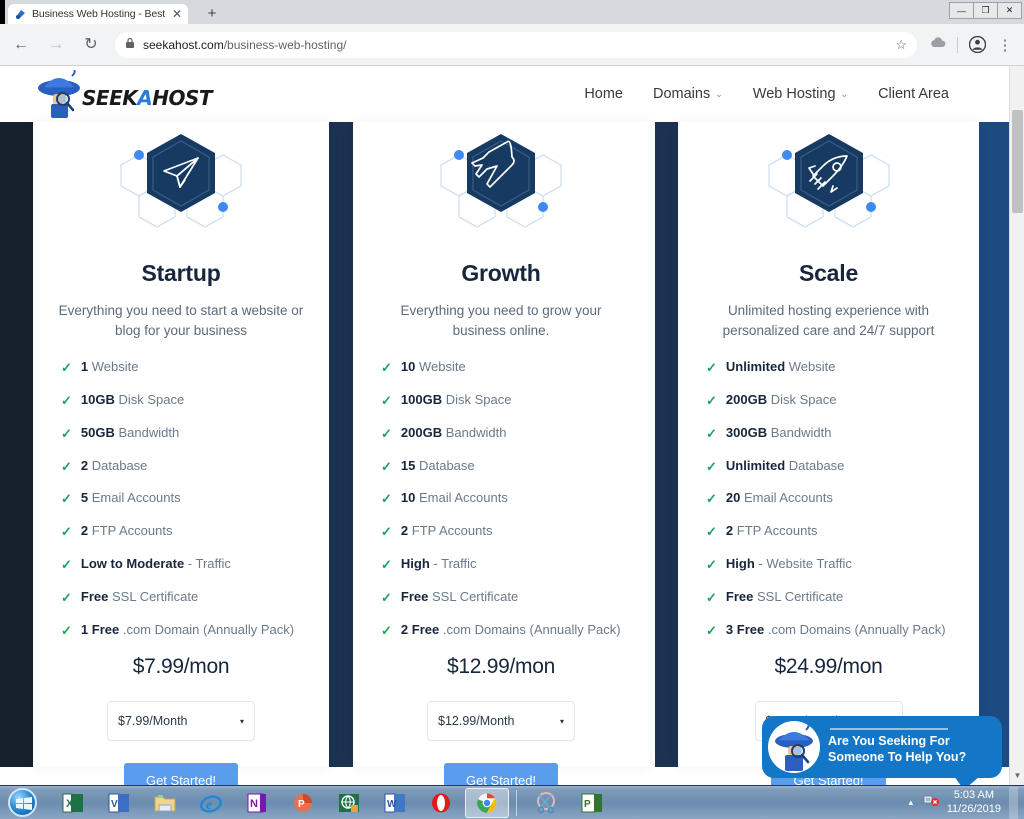  What do you see at coordinates (1016, 425) in the screenshot?
I see `page-scrollbar: ▼` at bounding box center [1016, 425].